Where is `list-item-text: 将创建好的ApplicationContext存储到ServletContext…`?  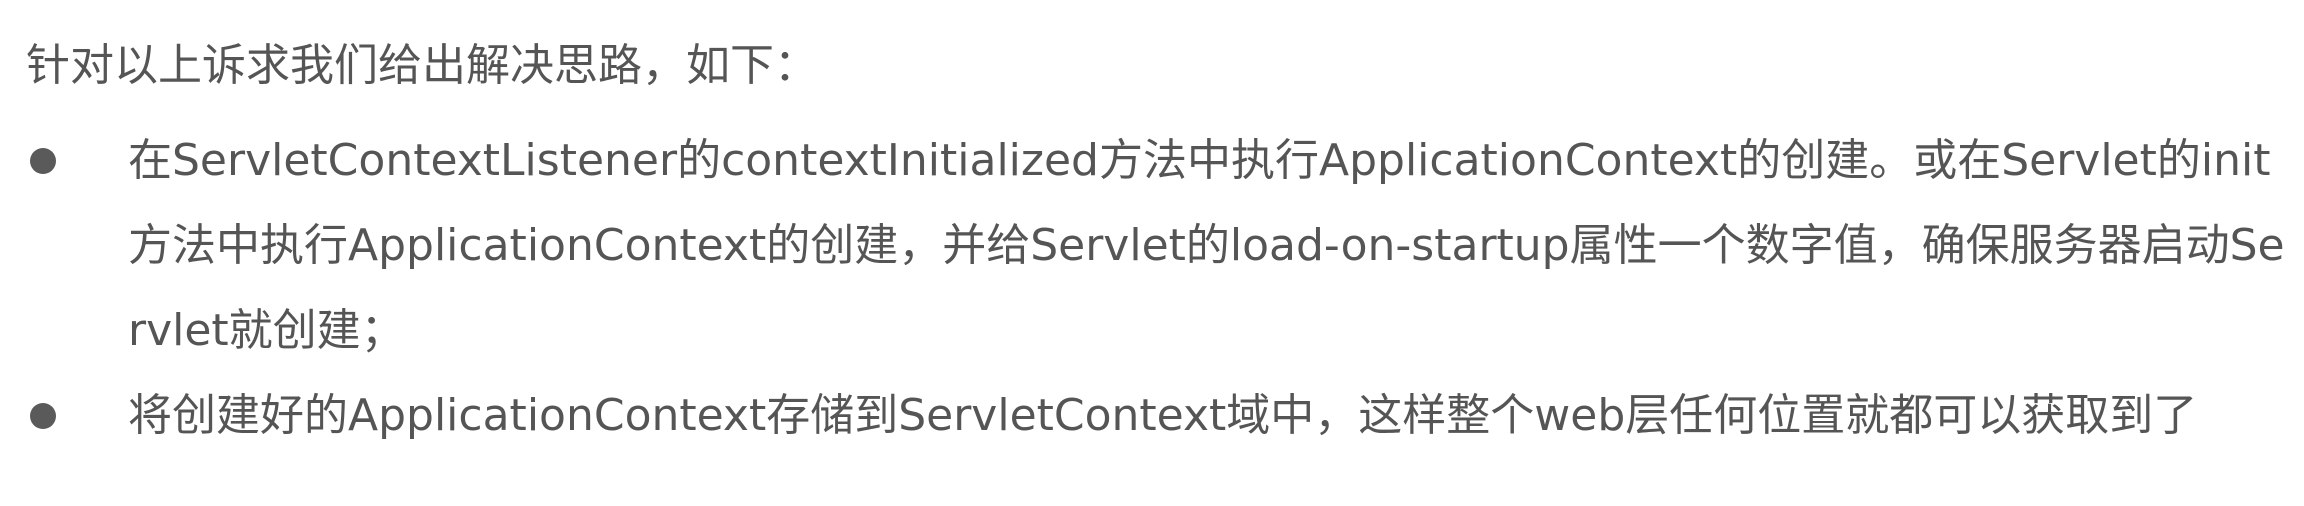
list-item-text: 将创建好的ApplicationContext存储到ServletContext… is located at coordinates (1163, 415).